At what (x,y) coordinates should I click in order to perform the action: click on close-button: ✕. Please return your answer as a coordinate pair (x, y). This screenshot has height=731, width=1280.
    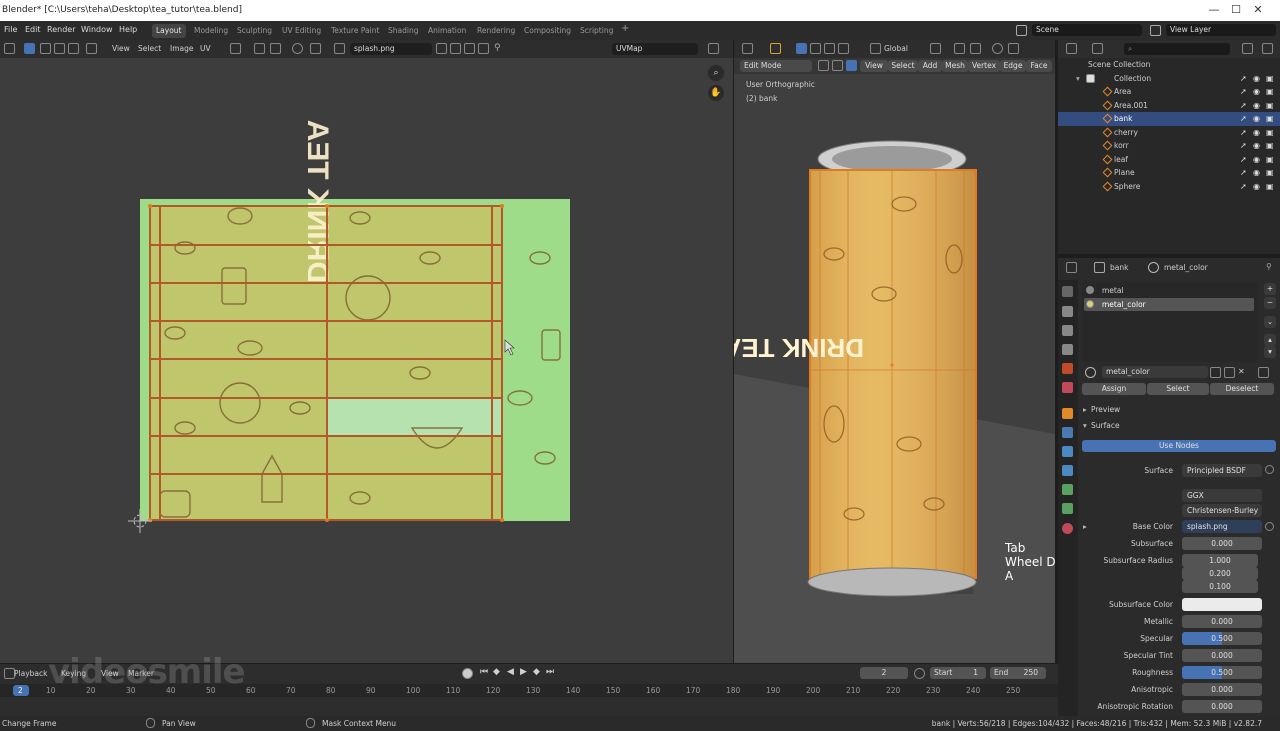
    Looking at the image, I should click on (1258, 10).